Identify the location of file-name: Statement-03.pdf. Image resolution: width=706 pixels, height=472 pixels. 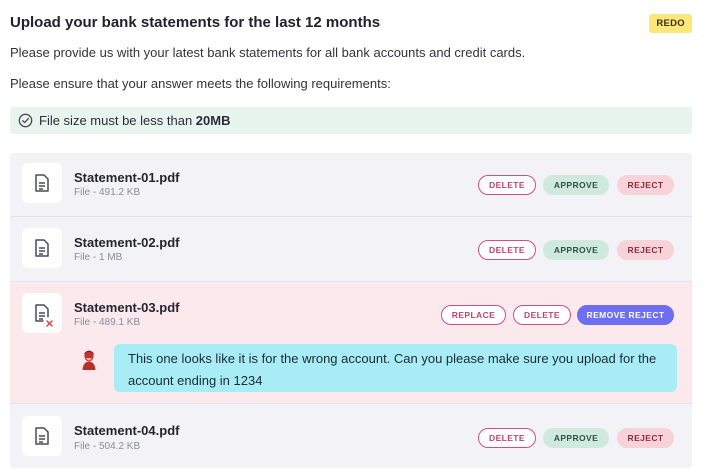
(127, 307).